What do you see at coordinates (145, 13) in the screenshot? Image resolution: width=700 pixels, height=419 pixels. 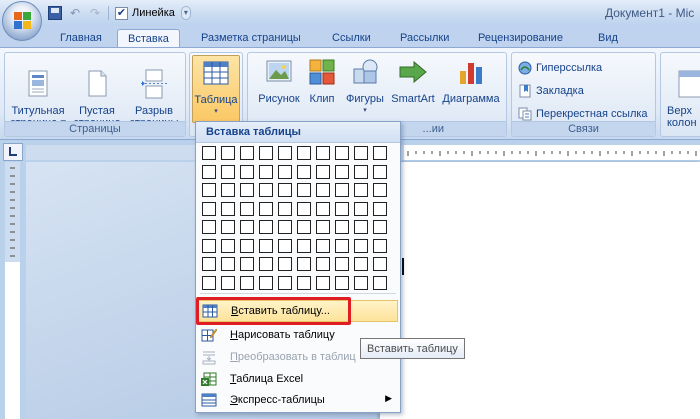 I see `ruler-toggle: ✔ Линейка` at bounding box center [145, 13].